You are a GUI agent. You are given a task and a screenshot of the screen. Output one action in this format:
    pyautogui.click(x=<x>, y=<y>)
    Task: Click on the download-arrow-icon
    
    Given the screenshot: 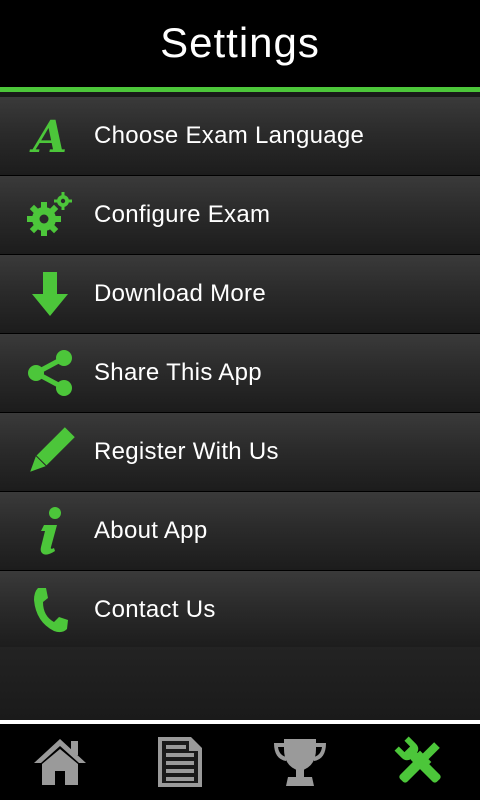 What is the action you would take?
    pyautogui.click(x=50, y=294)
    